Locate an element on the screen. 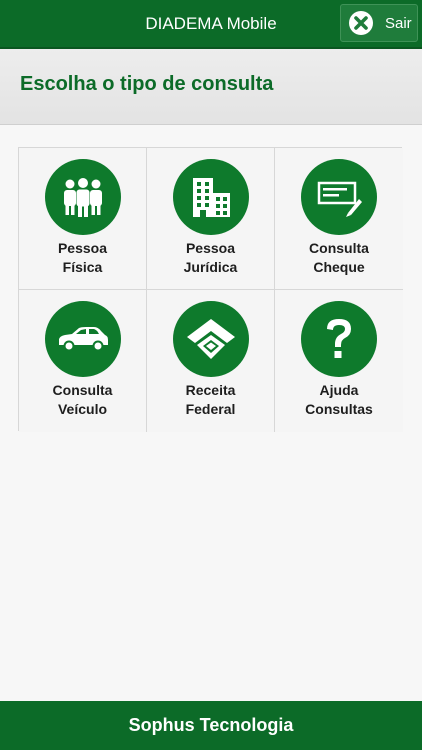  tile-pessoa-fisica: Pessoa Física is located at coordinates (83, 219).